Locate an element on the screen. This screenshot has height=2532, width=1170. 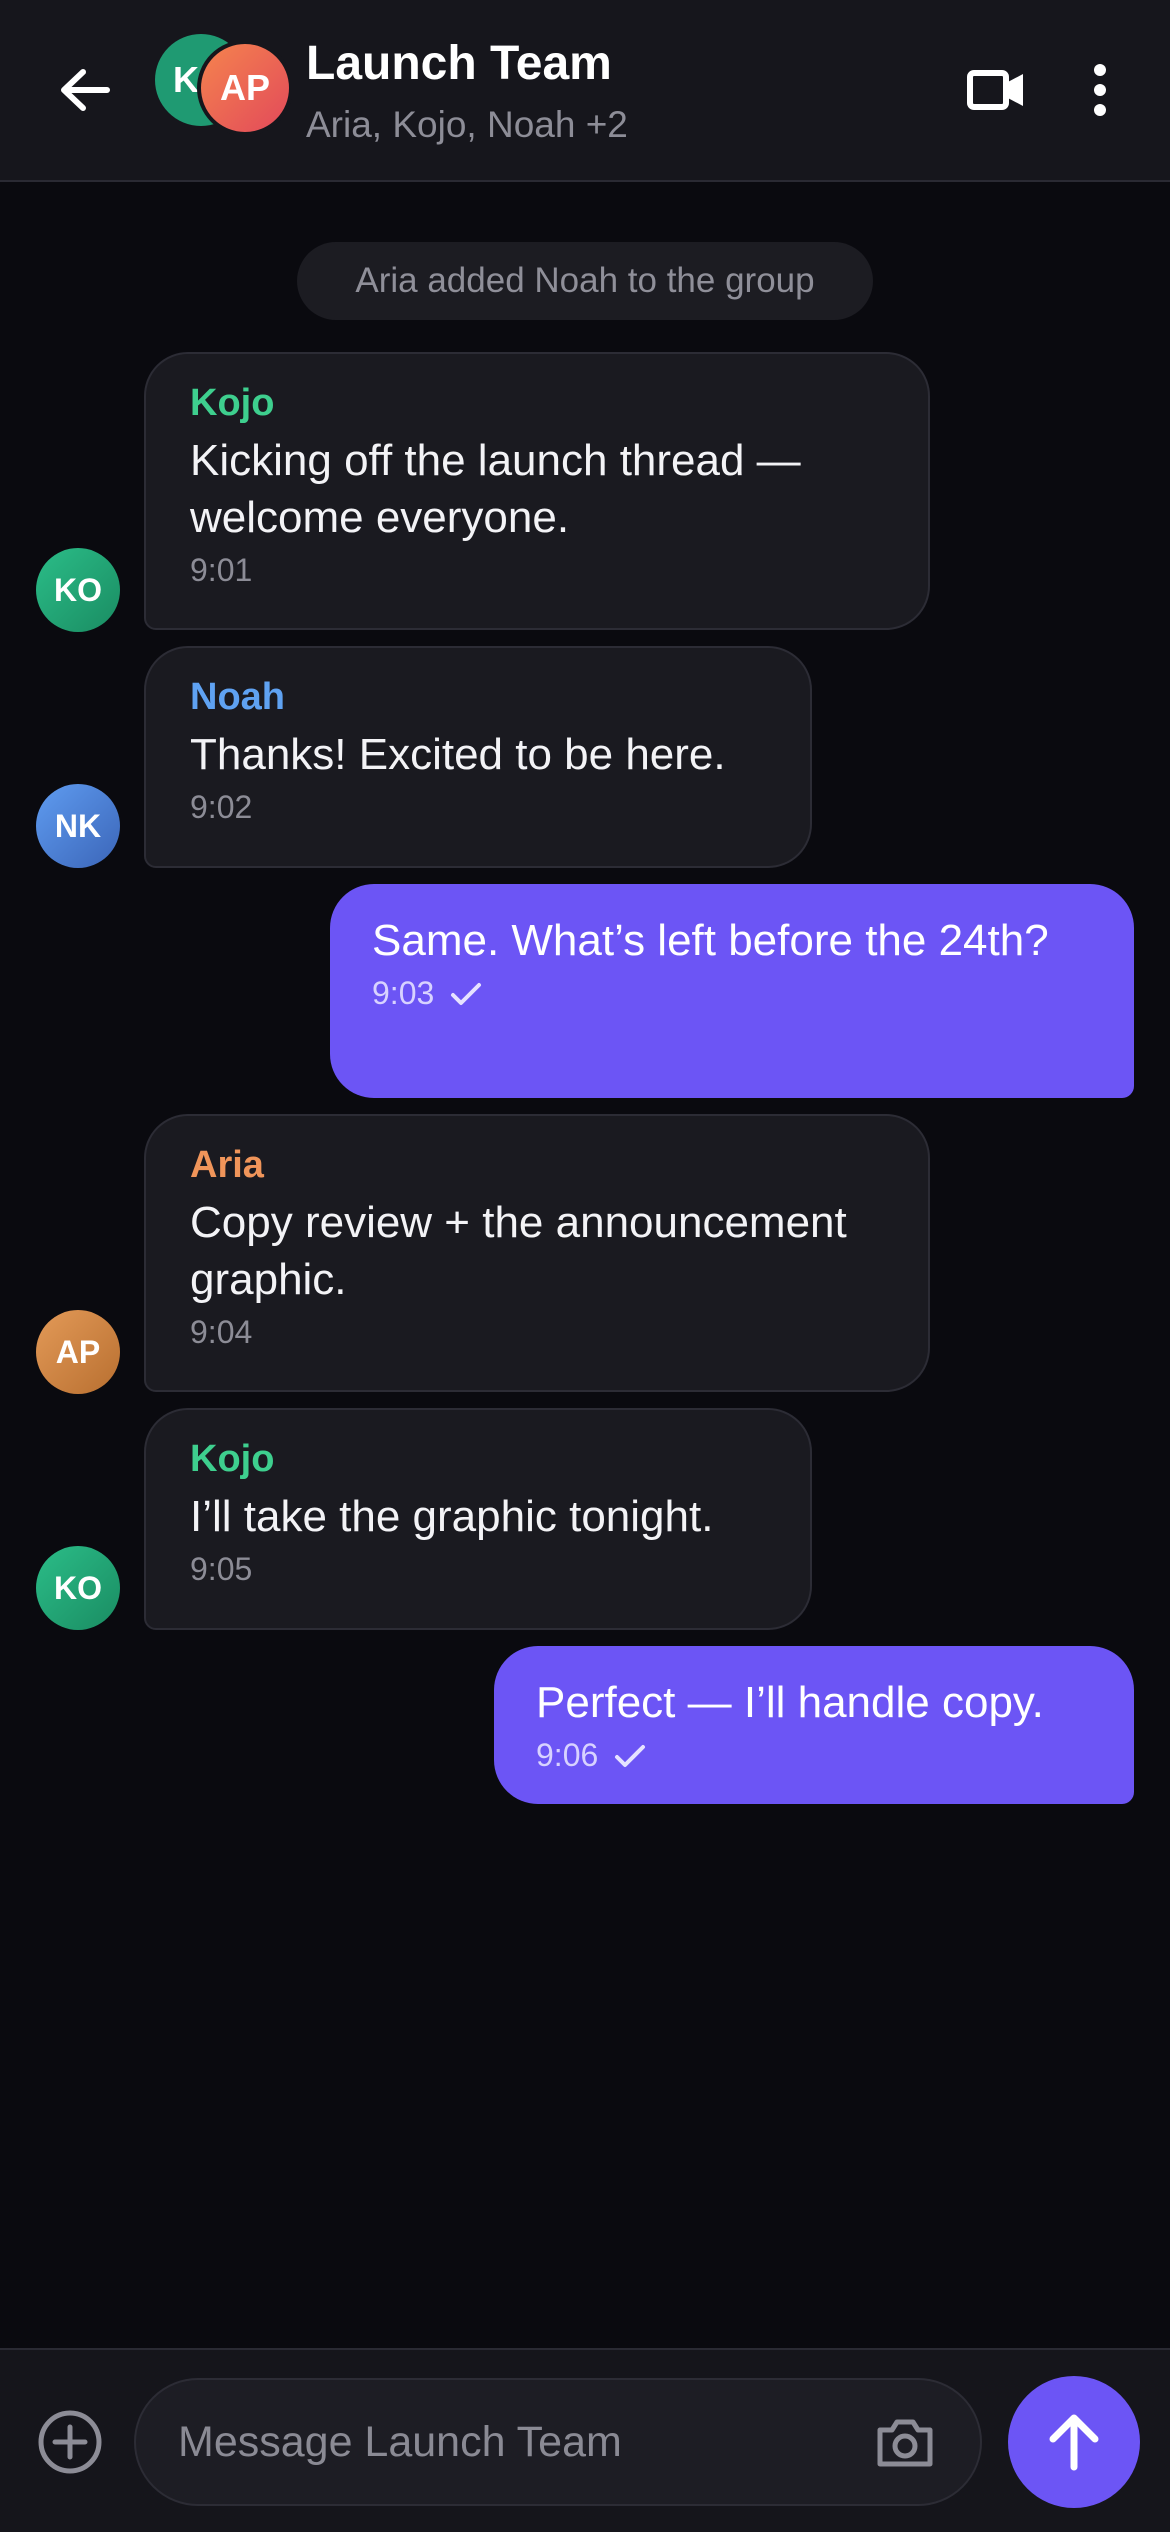
system-message: Aria added Noah to the group is located at coordinates (585, 281).